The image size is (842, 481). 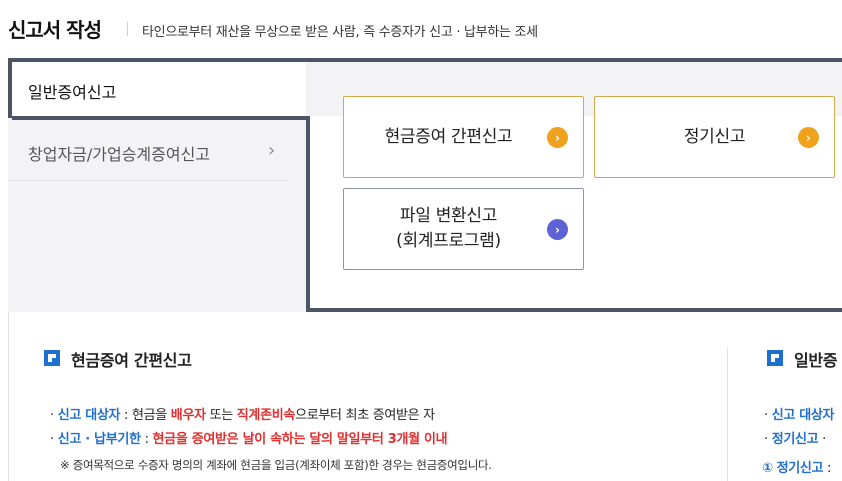 What do you see at coordinates (448, 241) in the screenshot?
I see `card-label-line2: (회계프로그램)` at bounding box center [448, 241].